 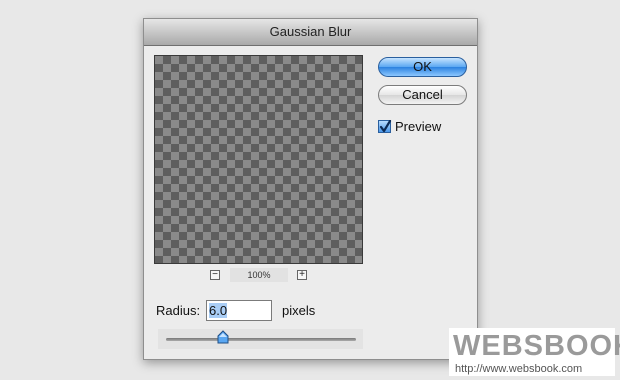 I want to click on ok-button: OK, so click(x=422, y=67).